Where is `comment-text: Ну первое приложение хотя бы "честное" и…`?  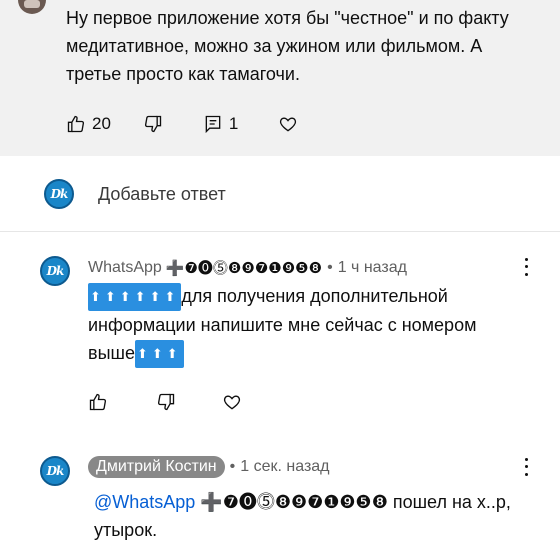
comment-text: Ну первое приложение хотя бы "честное" и… is located at coordinates (287, 46).